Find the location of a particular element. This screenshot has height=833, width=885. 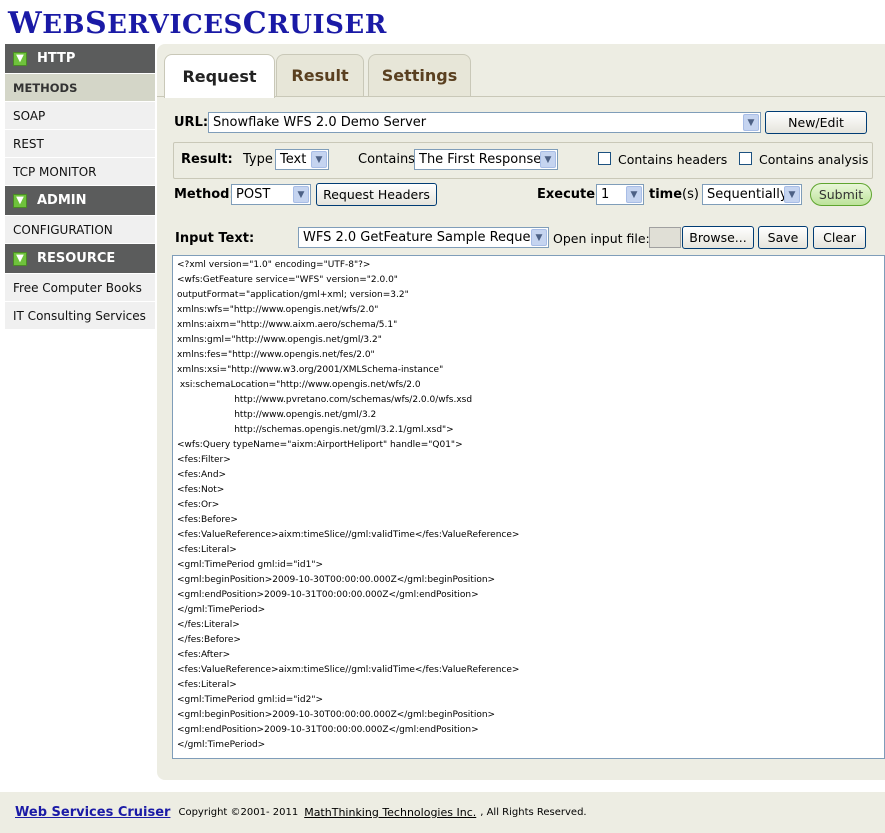

contains-label: Contains is located at coordinates (386, 159).